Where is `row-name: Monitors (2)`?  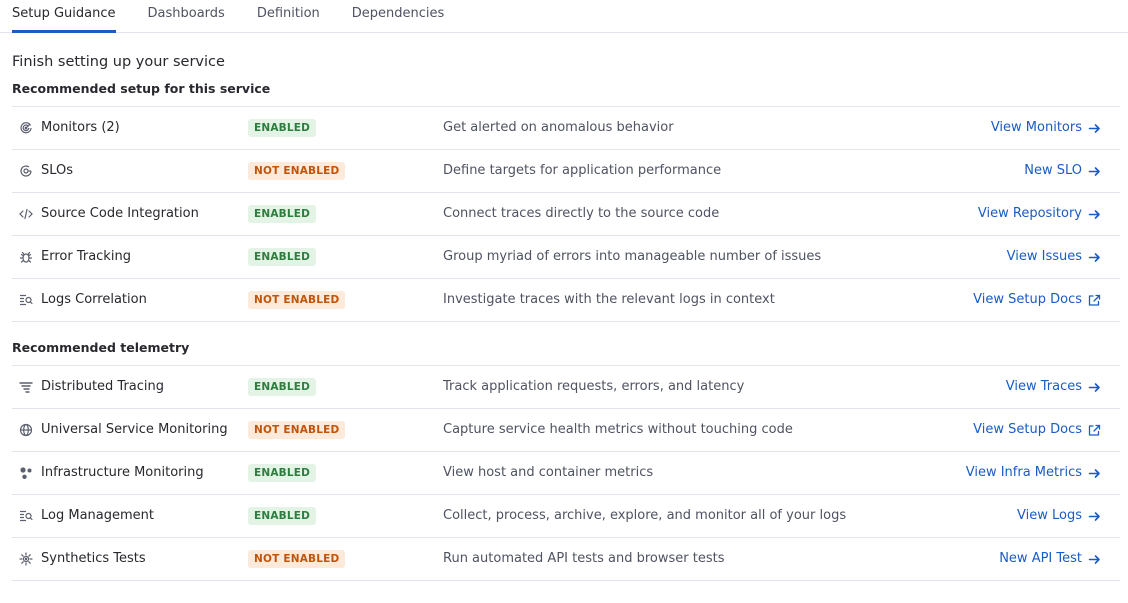 row-name: Monitors (2) is located at coordinates (80, 127).